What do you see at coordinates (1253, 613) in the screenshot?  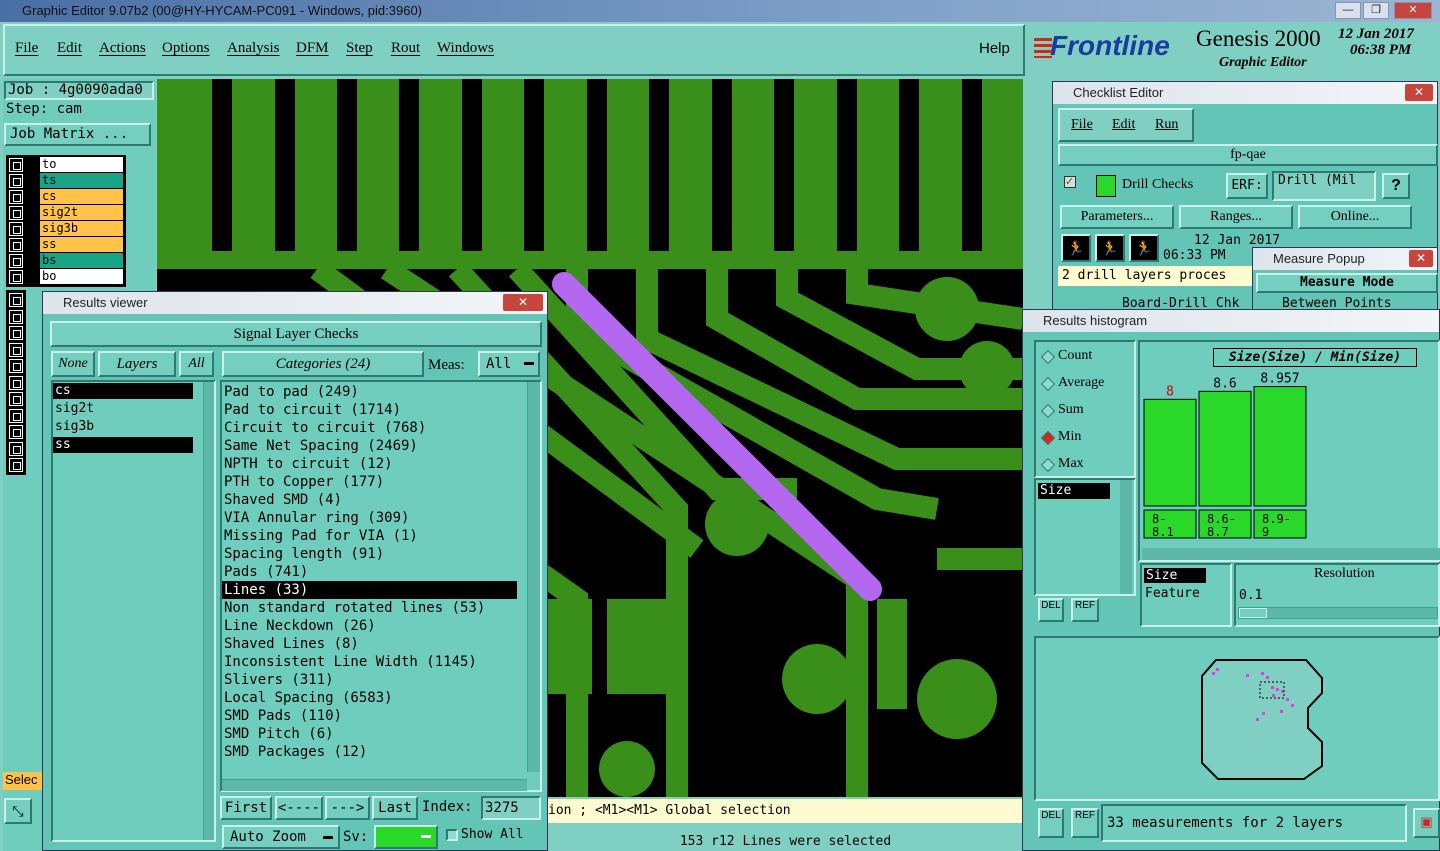 I see `resolution-slider-thumb` at bounding box center [1253, 613].